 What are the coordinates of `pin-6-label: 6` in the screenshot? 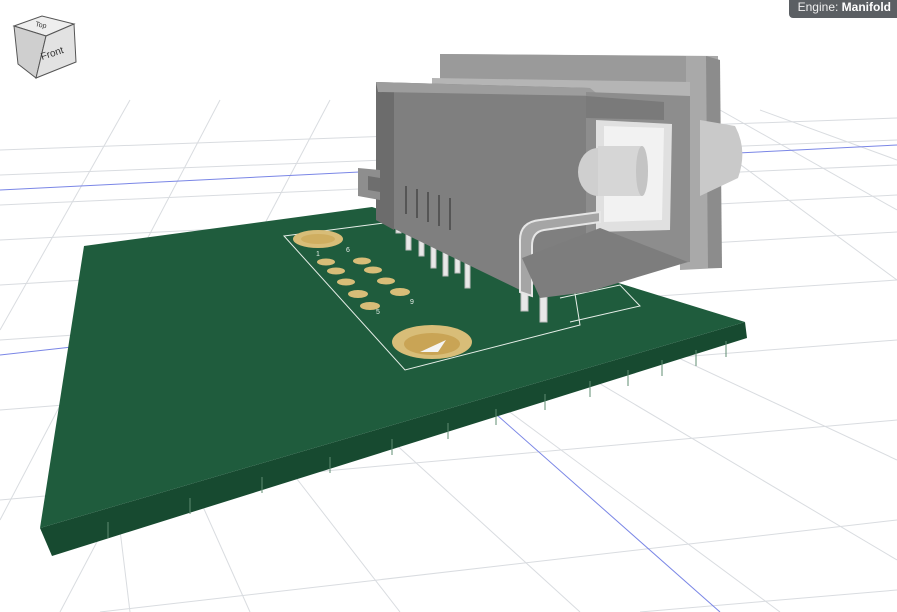 It's located at (348, 250).